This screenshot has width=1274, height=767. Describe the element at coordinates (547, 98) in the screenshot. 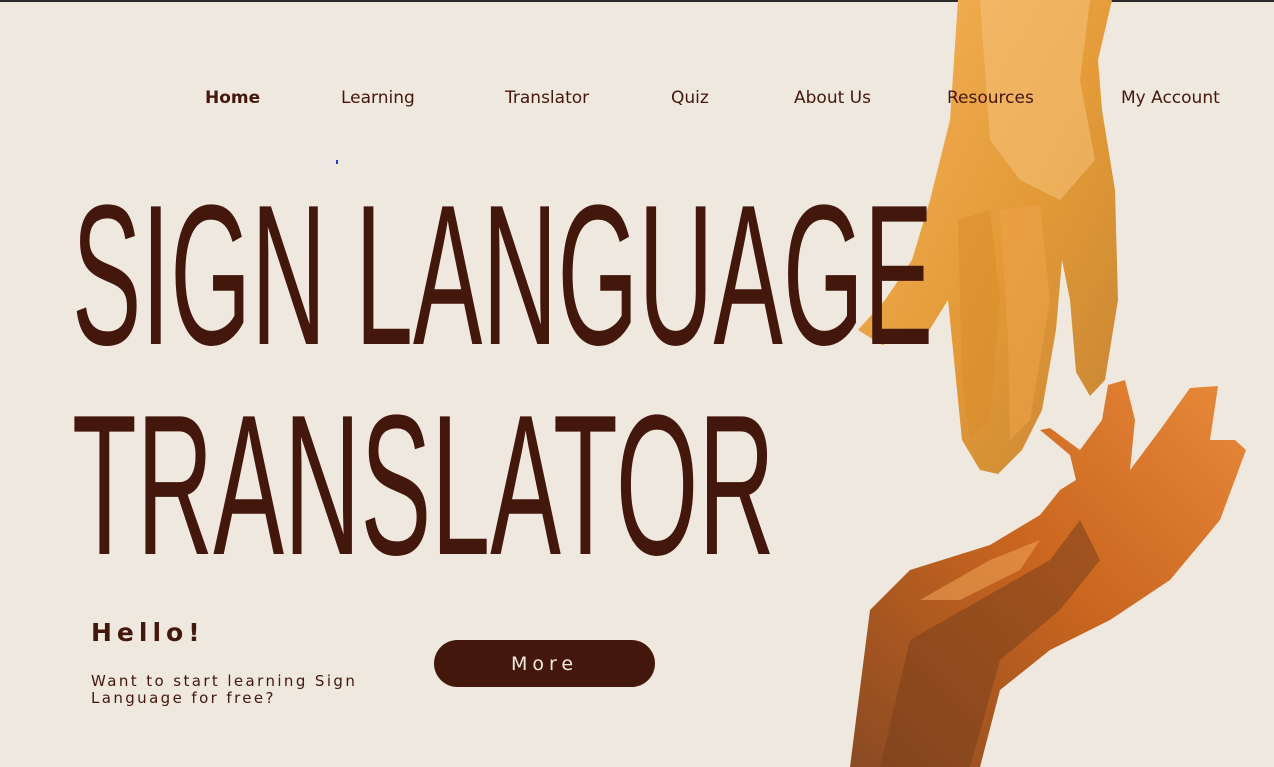

I see `nav-translator: Translator` at that location.